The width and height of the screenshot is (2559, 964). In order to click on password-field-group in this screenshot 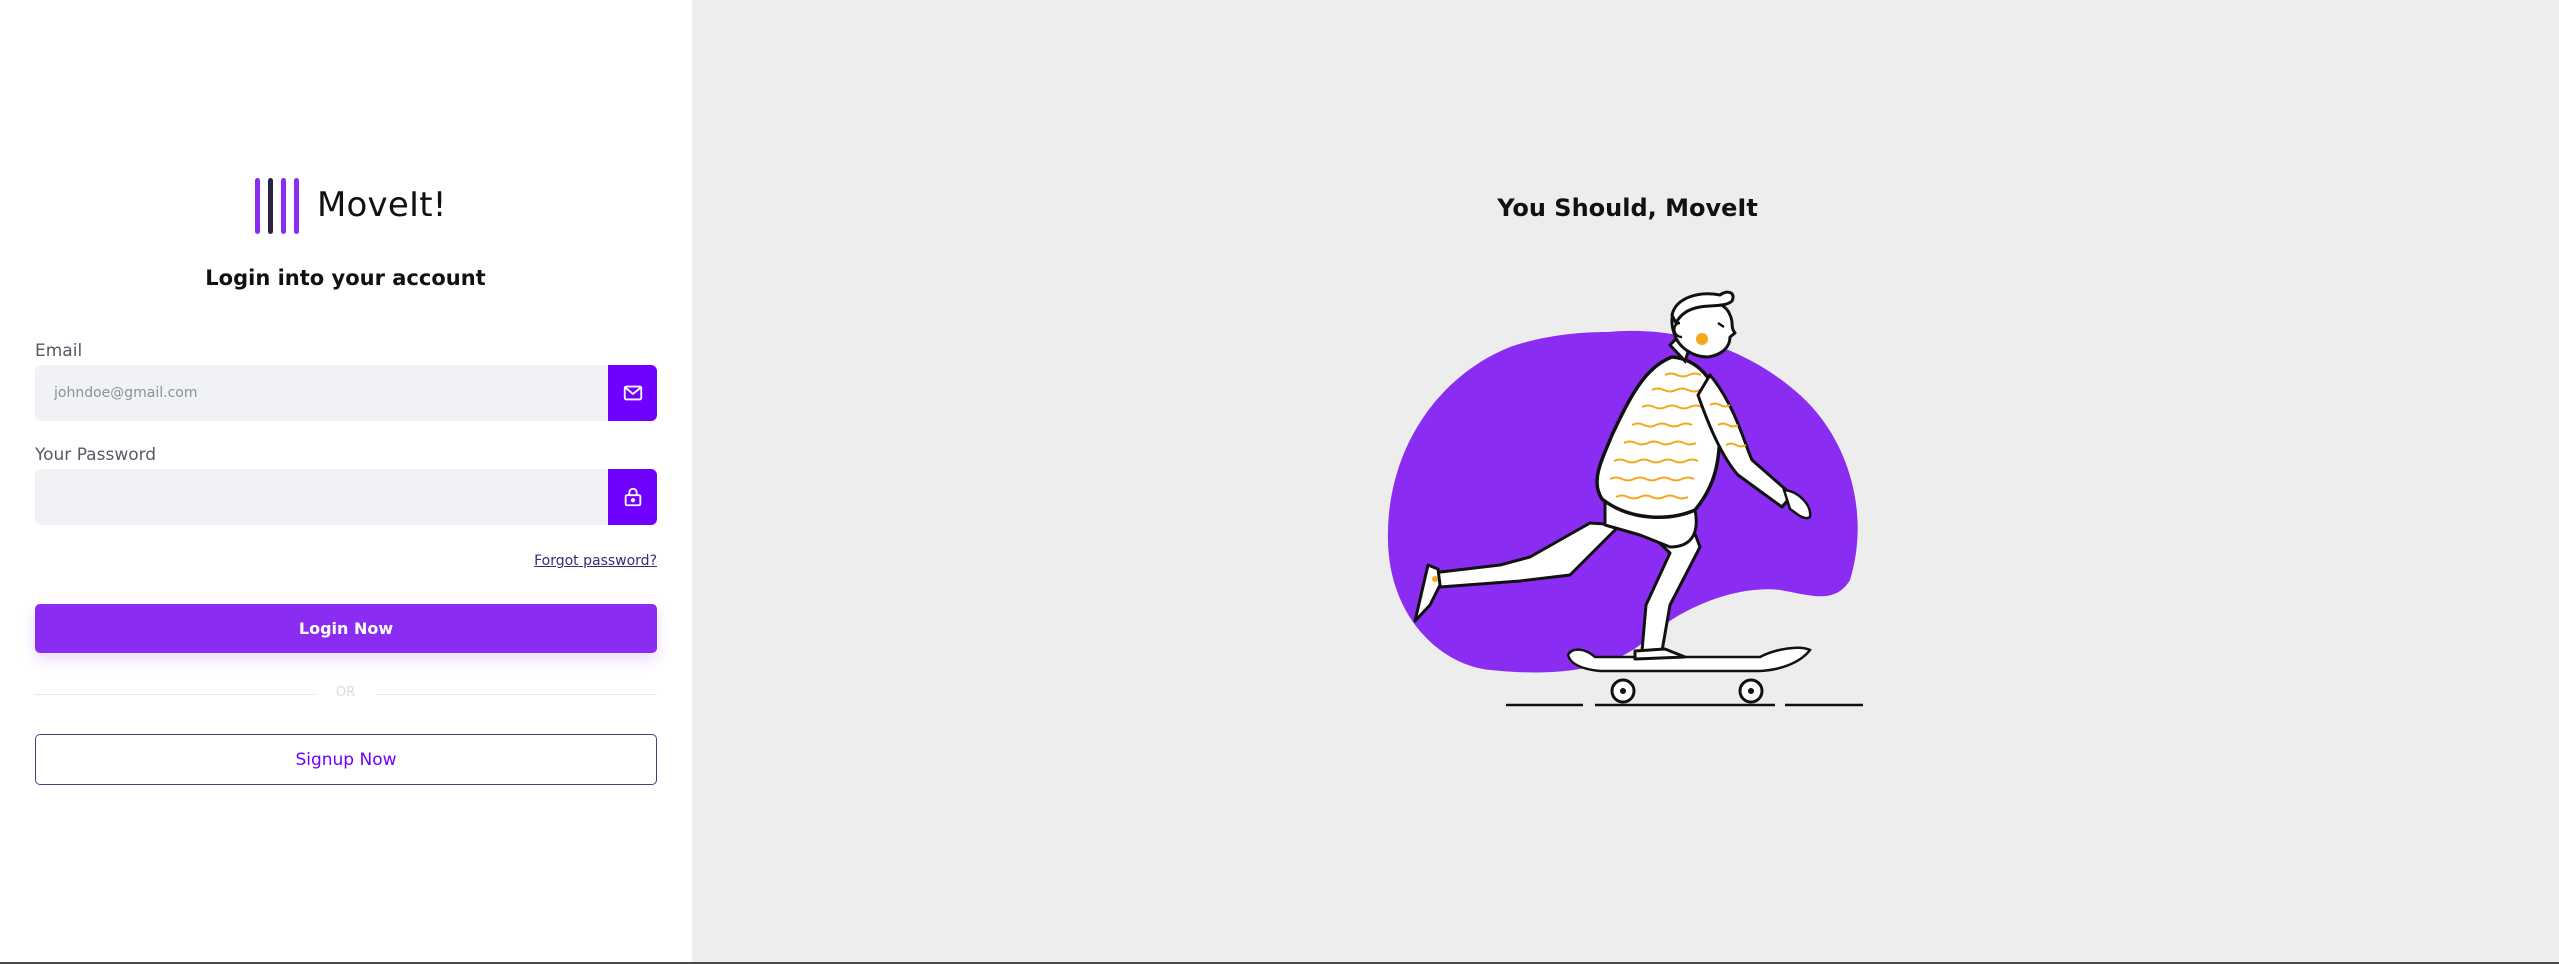, I will do `click(346, 497)`.